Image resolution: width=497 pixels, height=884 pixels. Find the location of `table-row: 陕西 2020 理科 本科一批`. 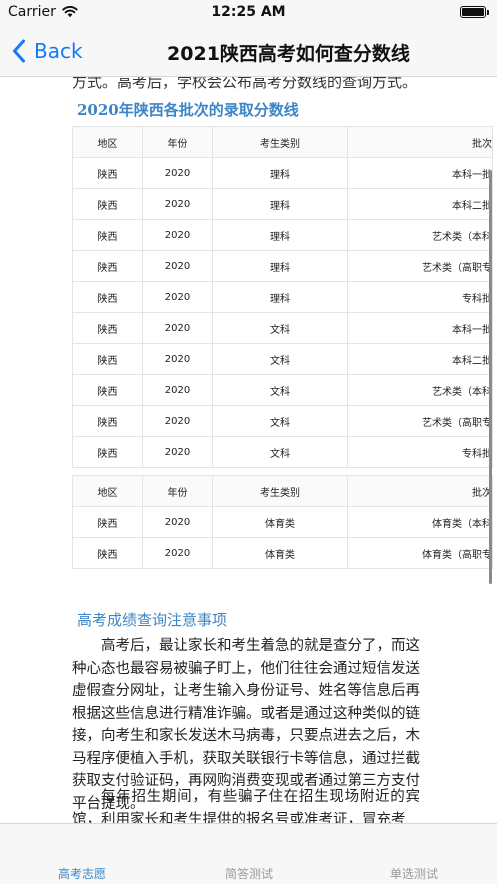

table-row: 陕西 2020 理科 本科一批 is located at coordinates (282, 173).